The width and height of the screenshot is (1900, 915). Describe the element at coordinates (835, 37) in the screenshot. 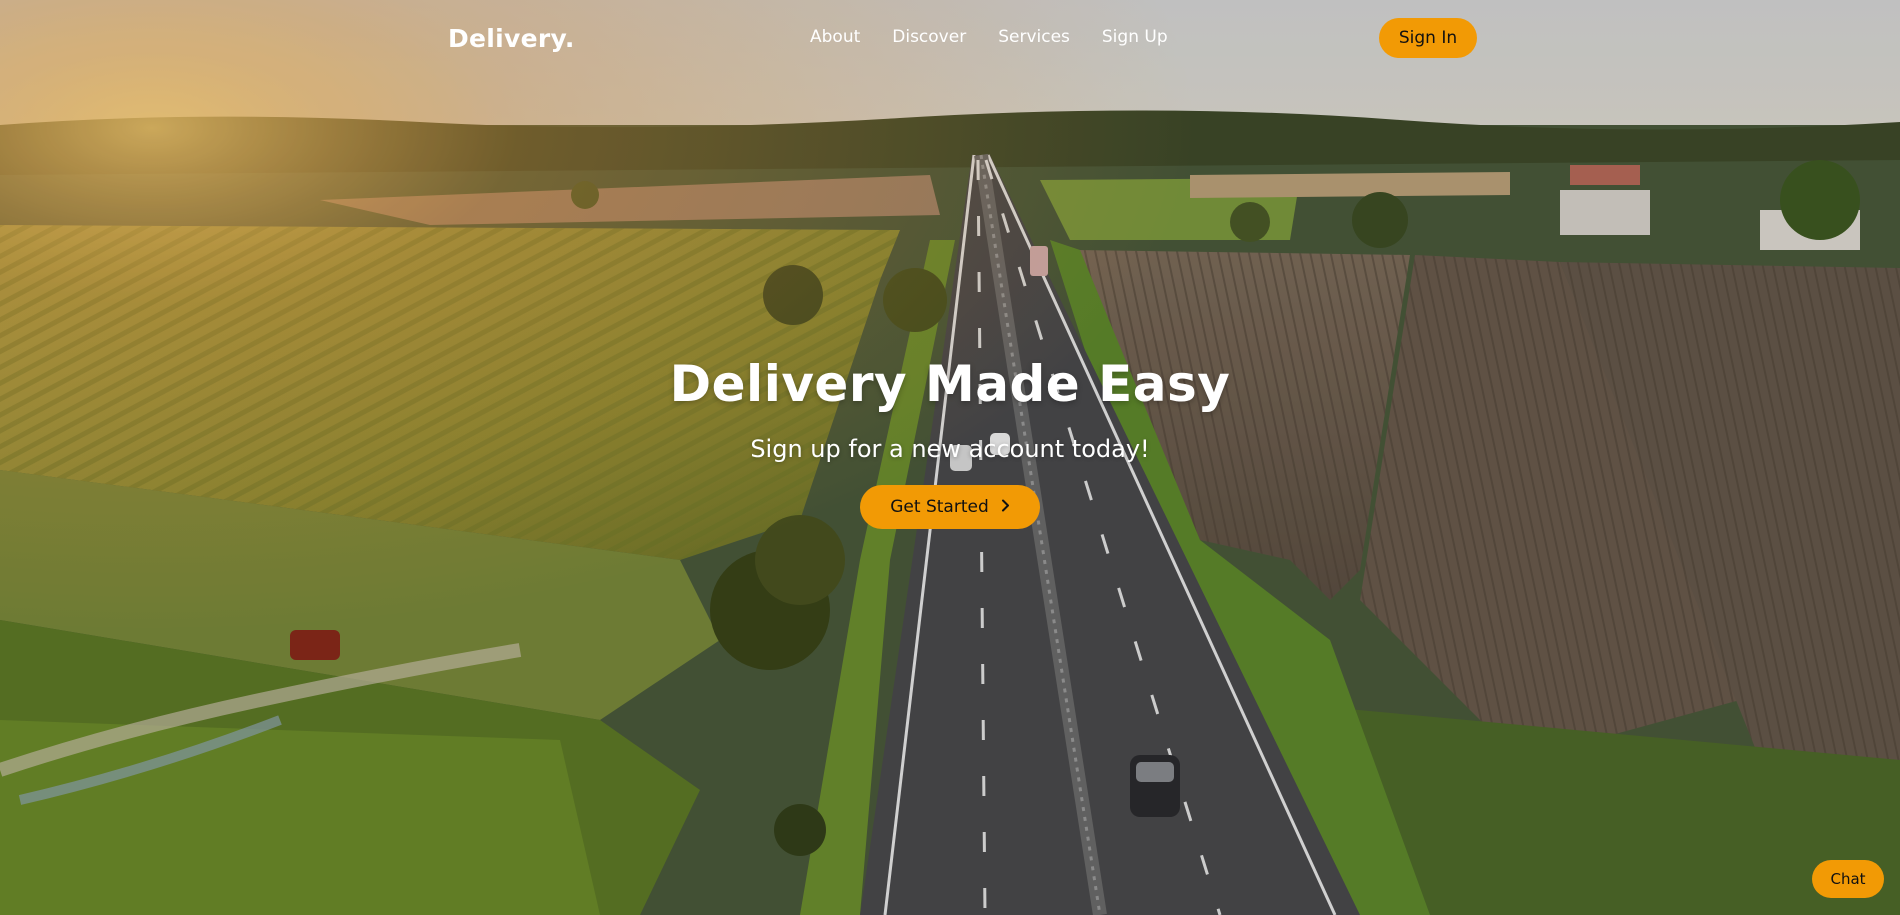

I see `nav-link-about: About` at that location.